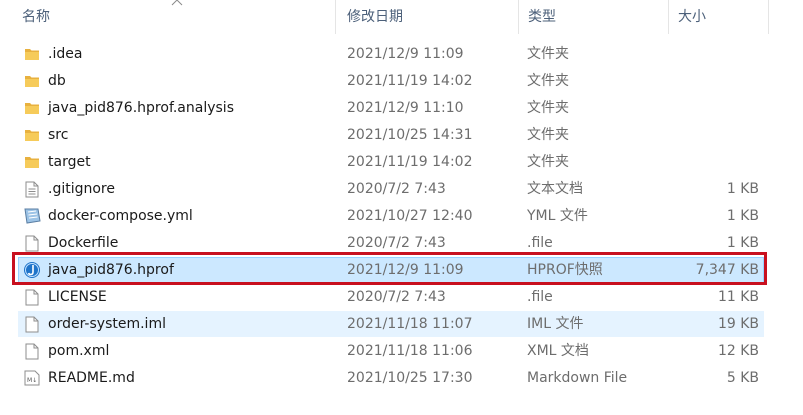 The image size is (803, 415). Describe the element at coordinates (57, 81) in the screenshot. I see `file-name: db` at that location.